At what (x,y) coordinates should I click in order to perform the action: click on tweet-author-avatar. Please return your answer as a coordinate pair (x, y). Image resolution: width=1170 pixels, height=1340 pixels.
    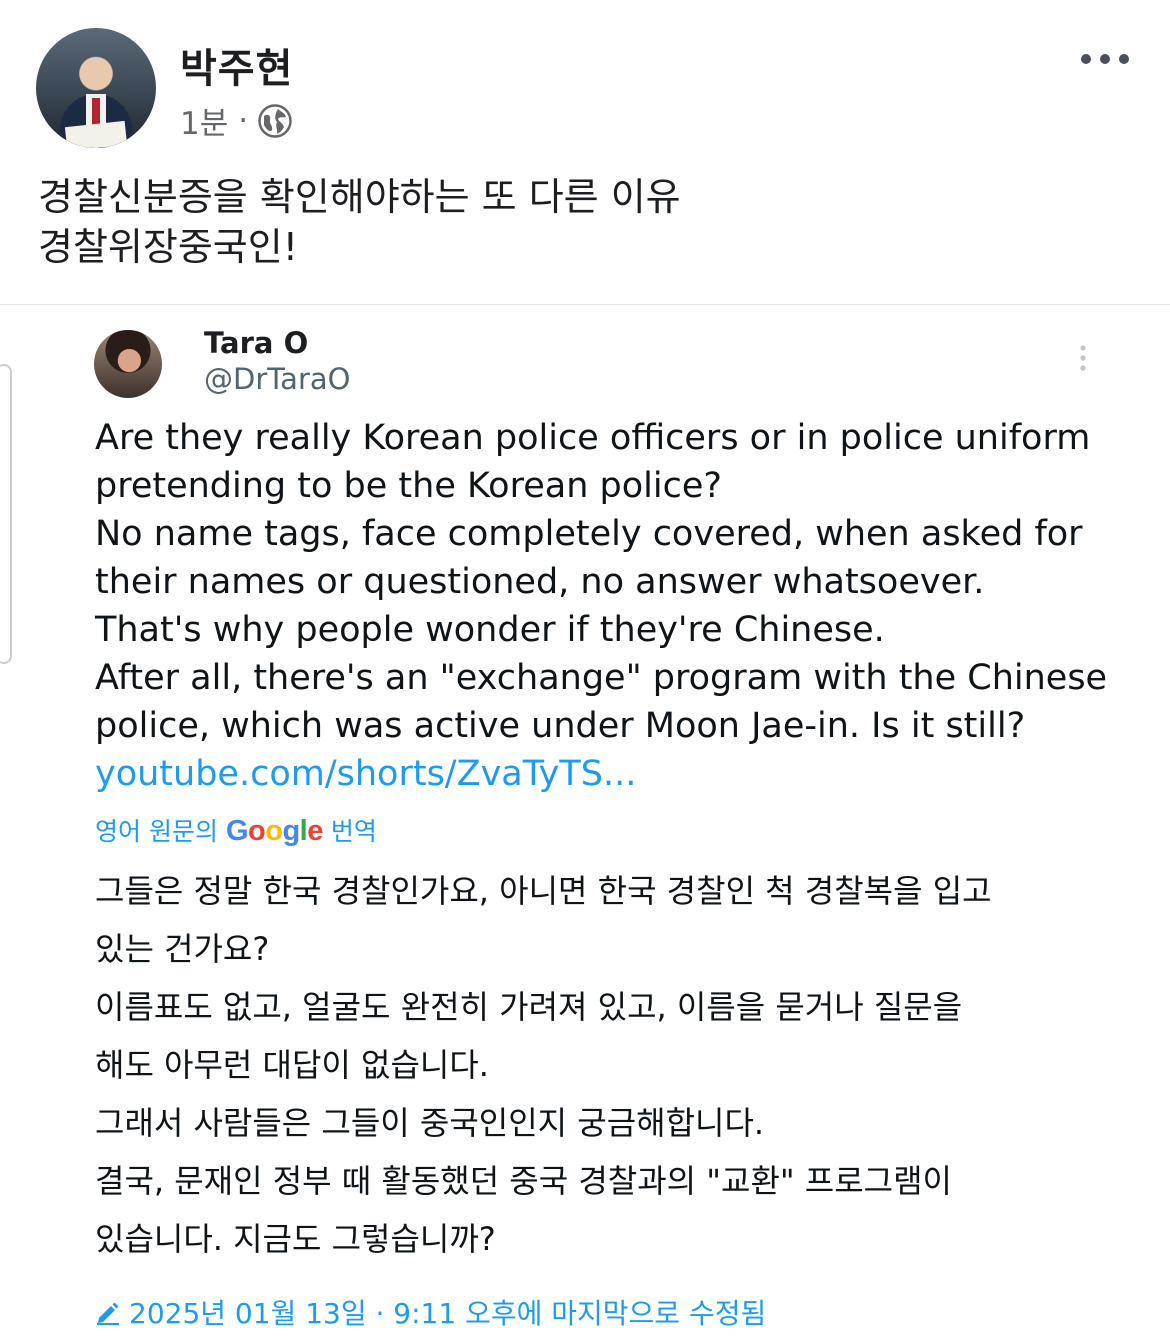
    Looking at the image, I should click on (128, 364).